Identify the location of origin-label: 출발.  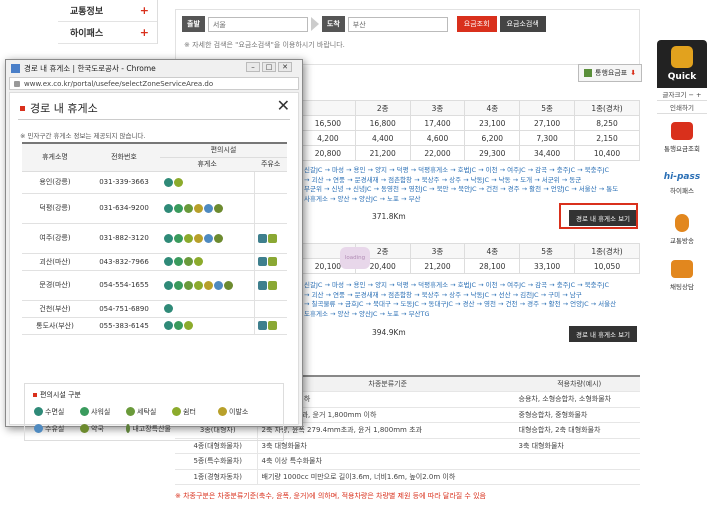
(193, 24).